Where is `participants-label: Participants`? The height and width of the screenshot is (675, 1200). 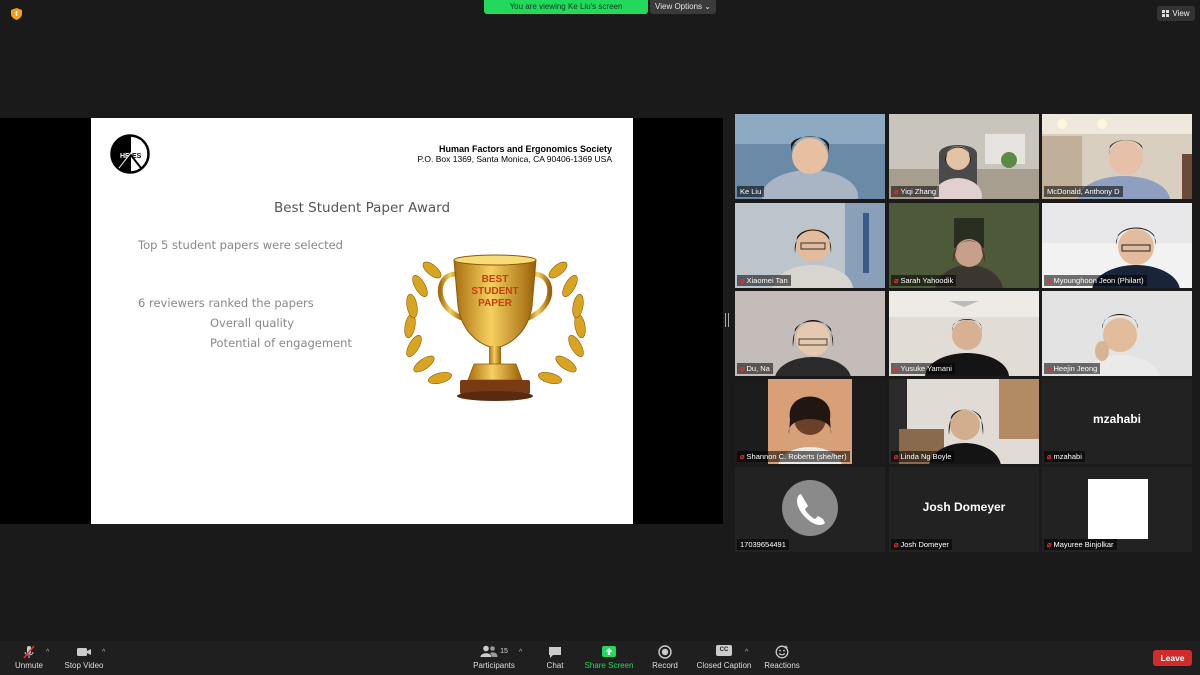
participants-label: Participants is located at coordinates (494, 665).